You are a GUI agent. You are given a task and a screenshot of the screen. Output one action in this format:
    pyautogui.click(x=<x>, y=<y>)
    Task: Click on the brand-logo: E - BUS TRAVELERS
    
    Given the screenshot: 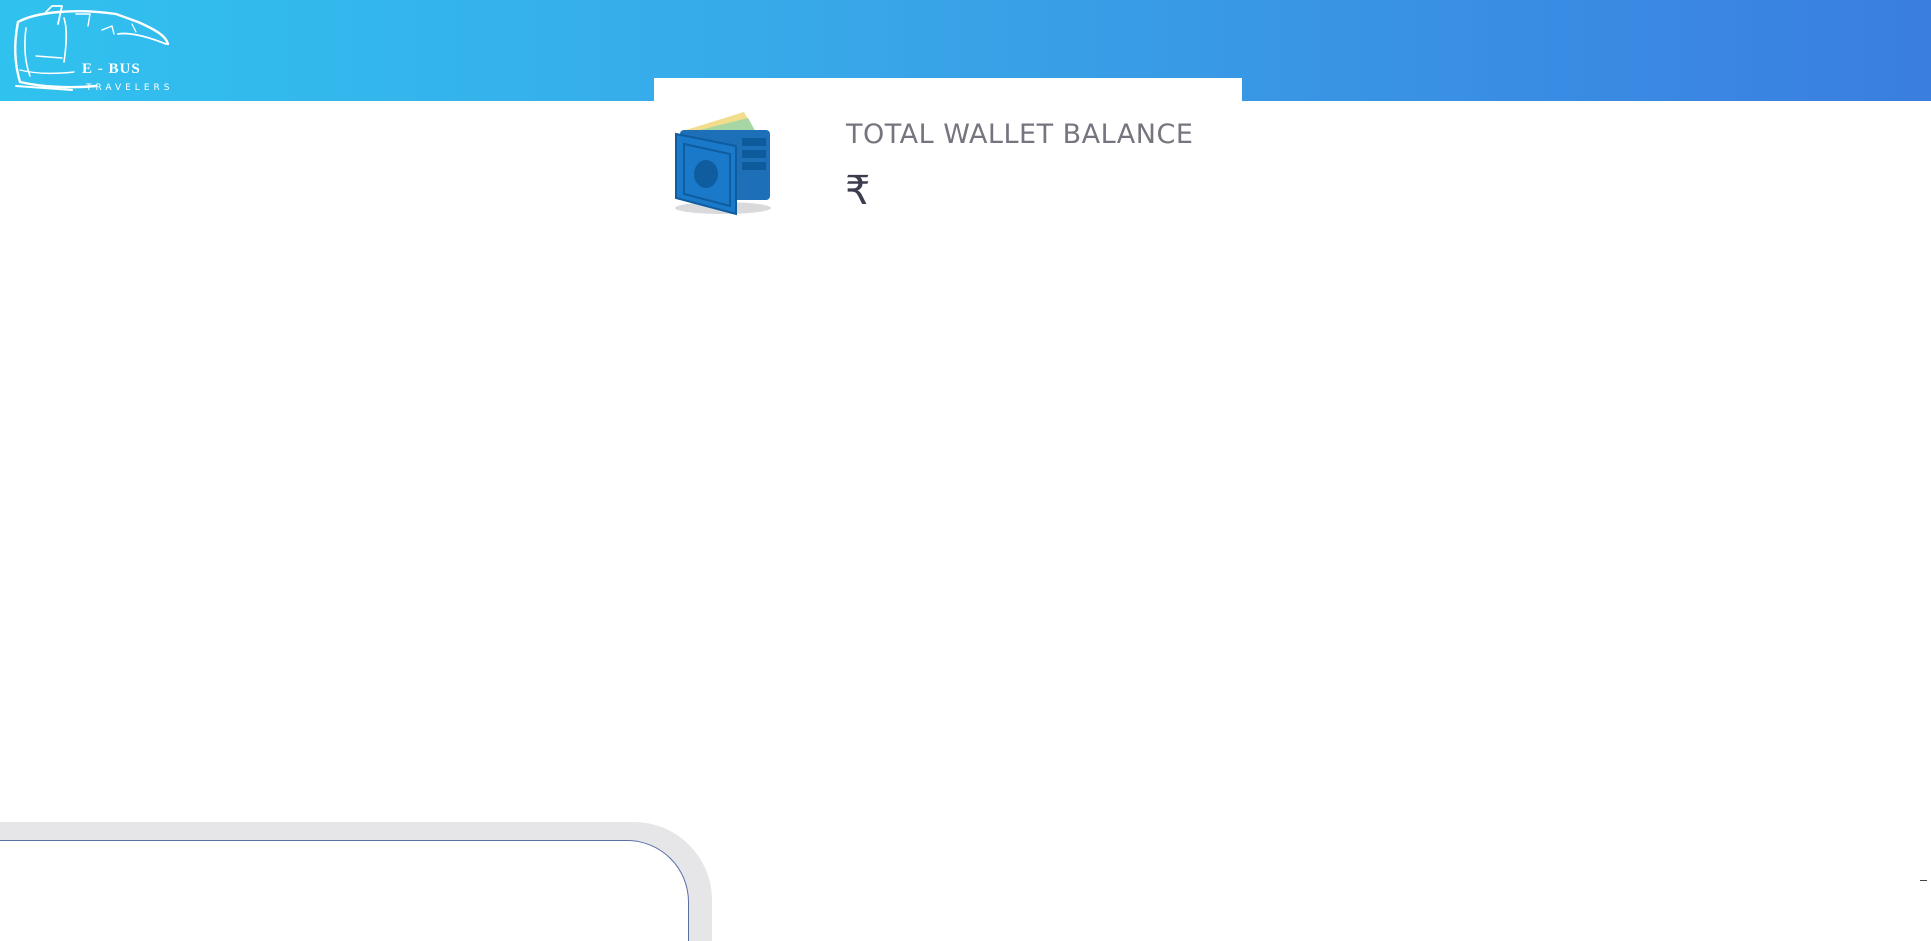 What is the action you would take?
    pyautogui.click(x=96, y=50)
    